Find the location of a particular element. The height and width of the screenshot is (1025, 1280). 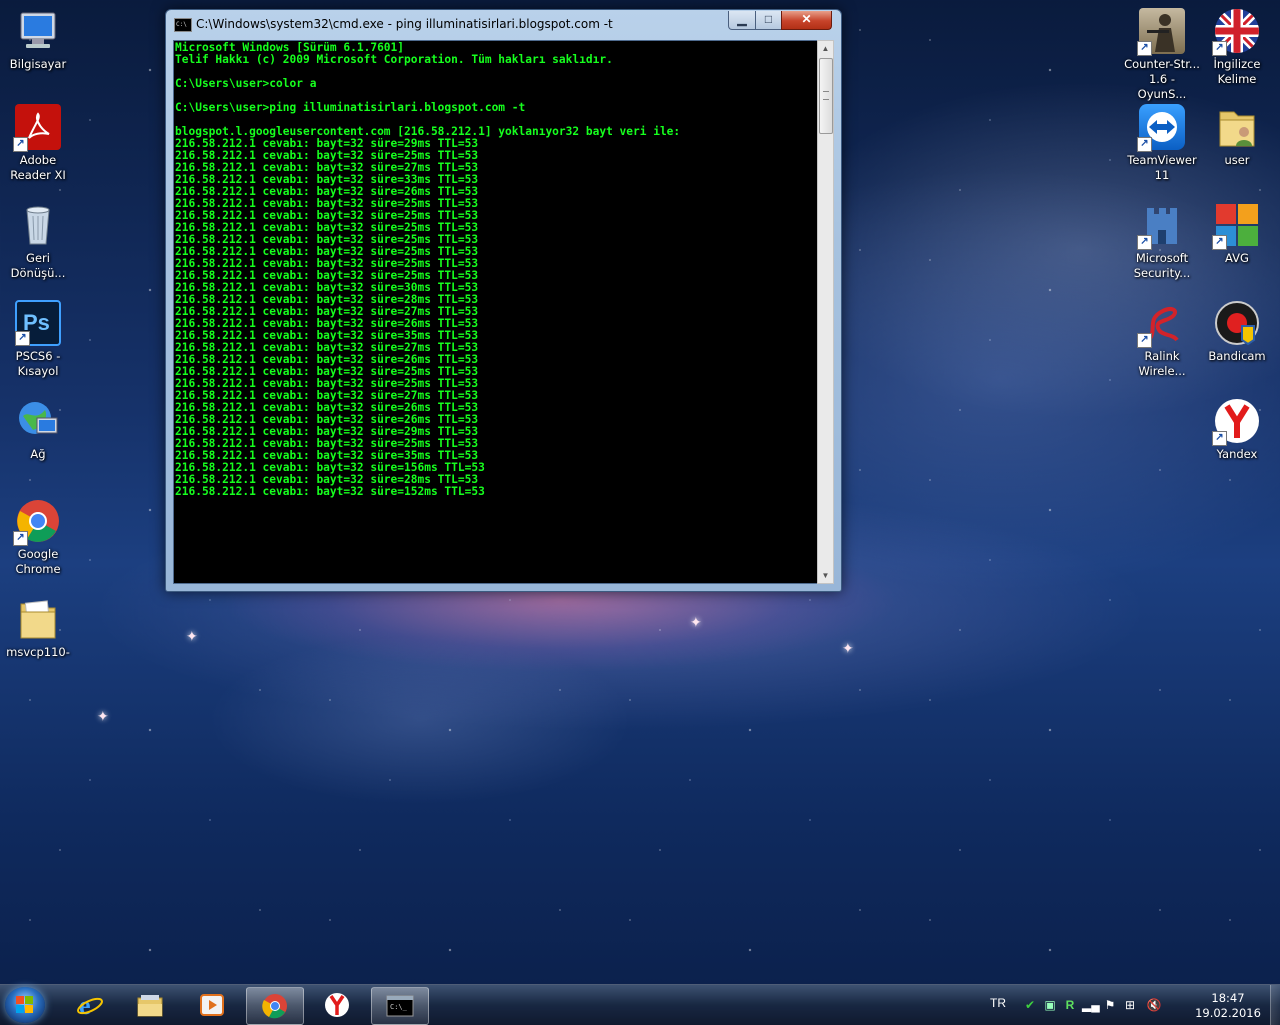

desktop-icon-label: AVG is located at coordinates (1237, 258).